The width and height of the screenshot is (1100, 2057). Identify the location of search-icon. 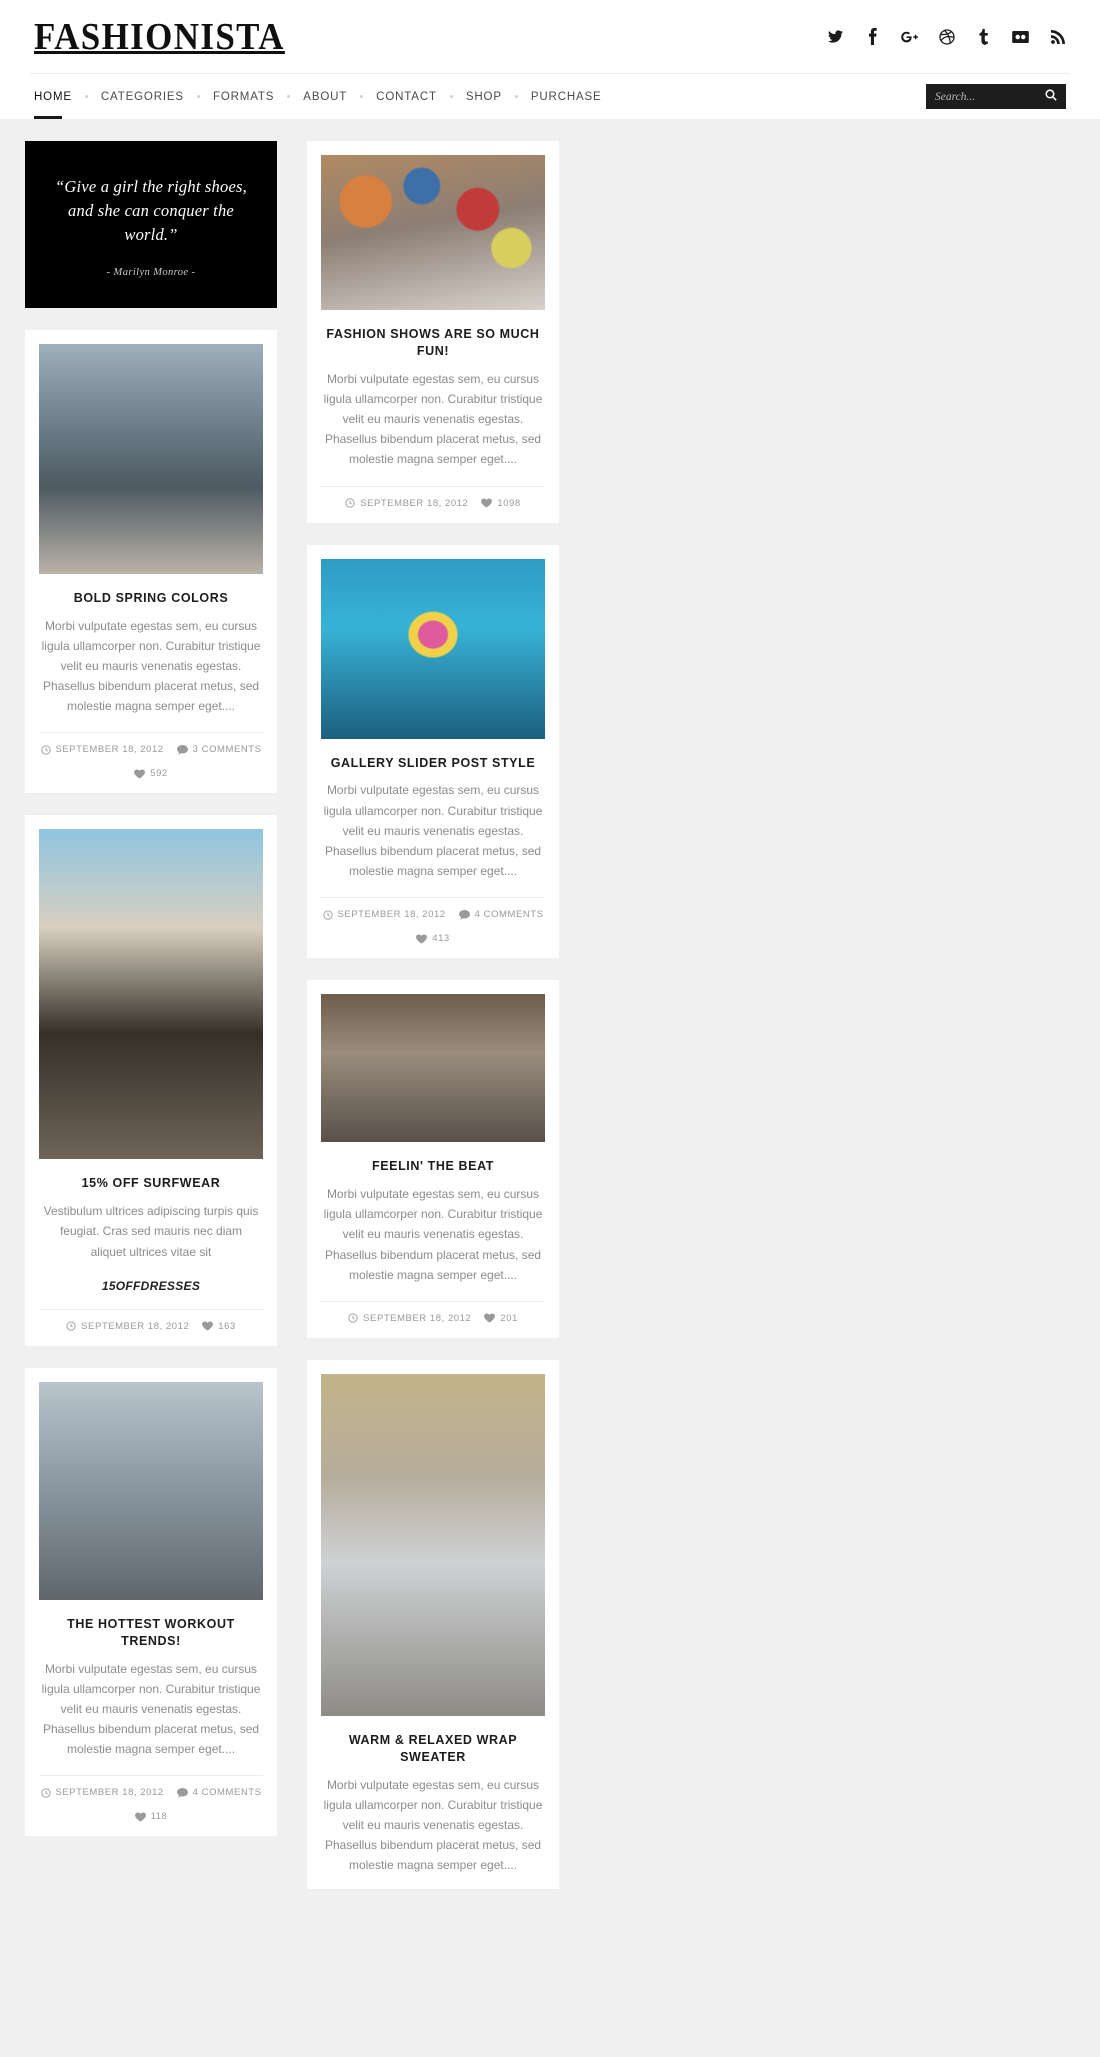
(1051, 96).